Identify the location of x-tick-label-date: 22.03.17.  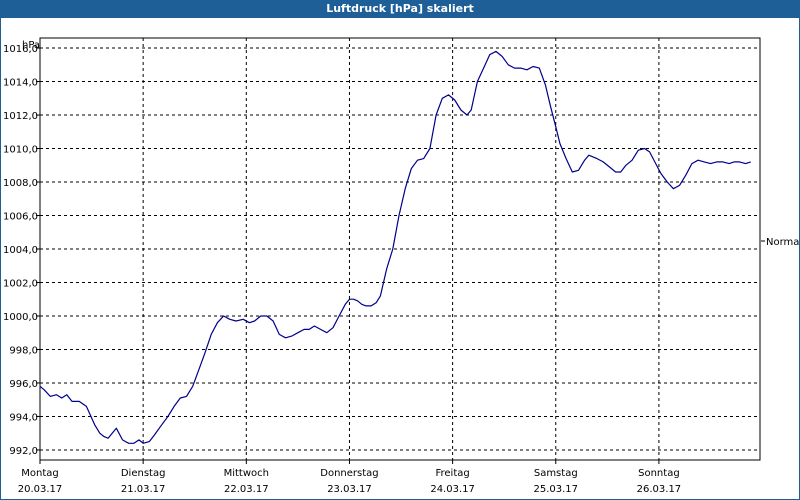
(246, 489).